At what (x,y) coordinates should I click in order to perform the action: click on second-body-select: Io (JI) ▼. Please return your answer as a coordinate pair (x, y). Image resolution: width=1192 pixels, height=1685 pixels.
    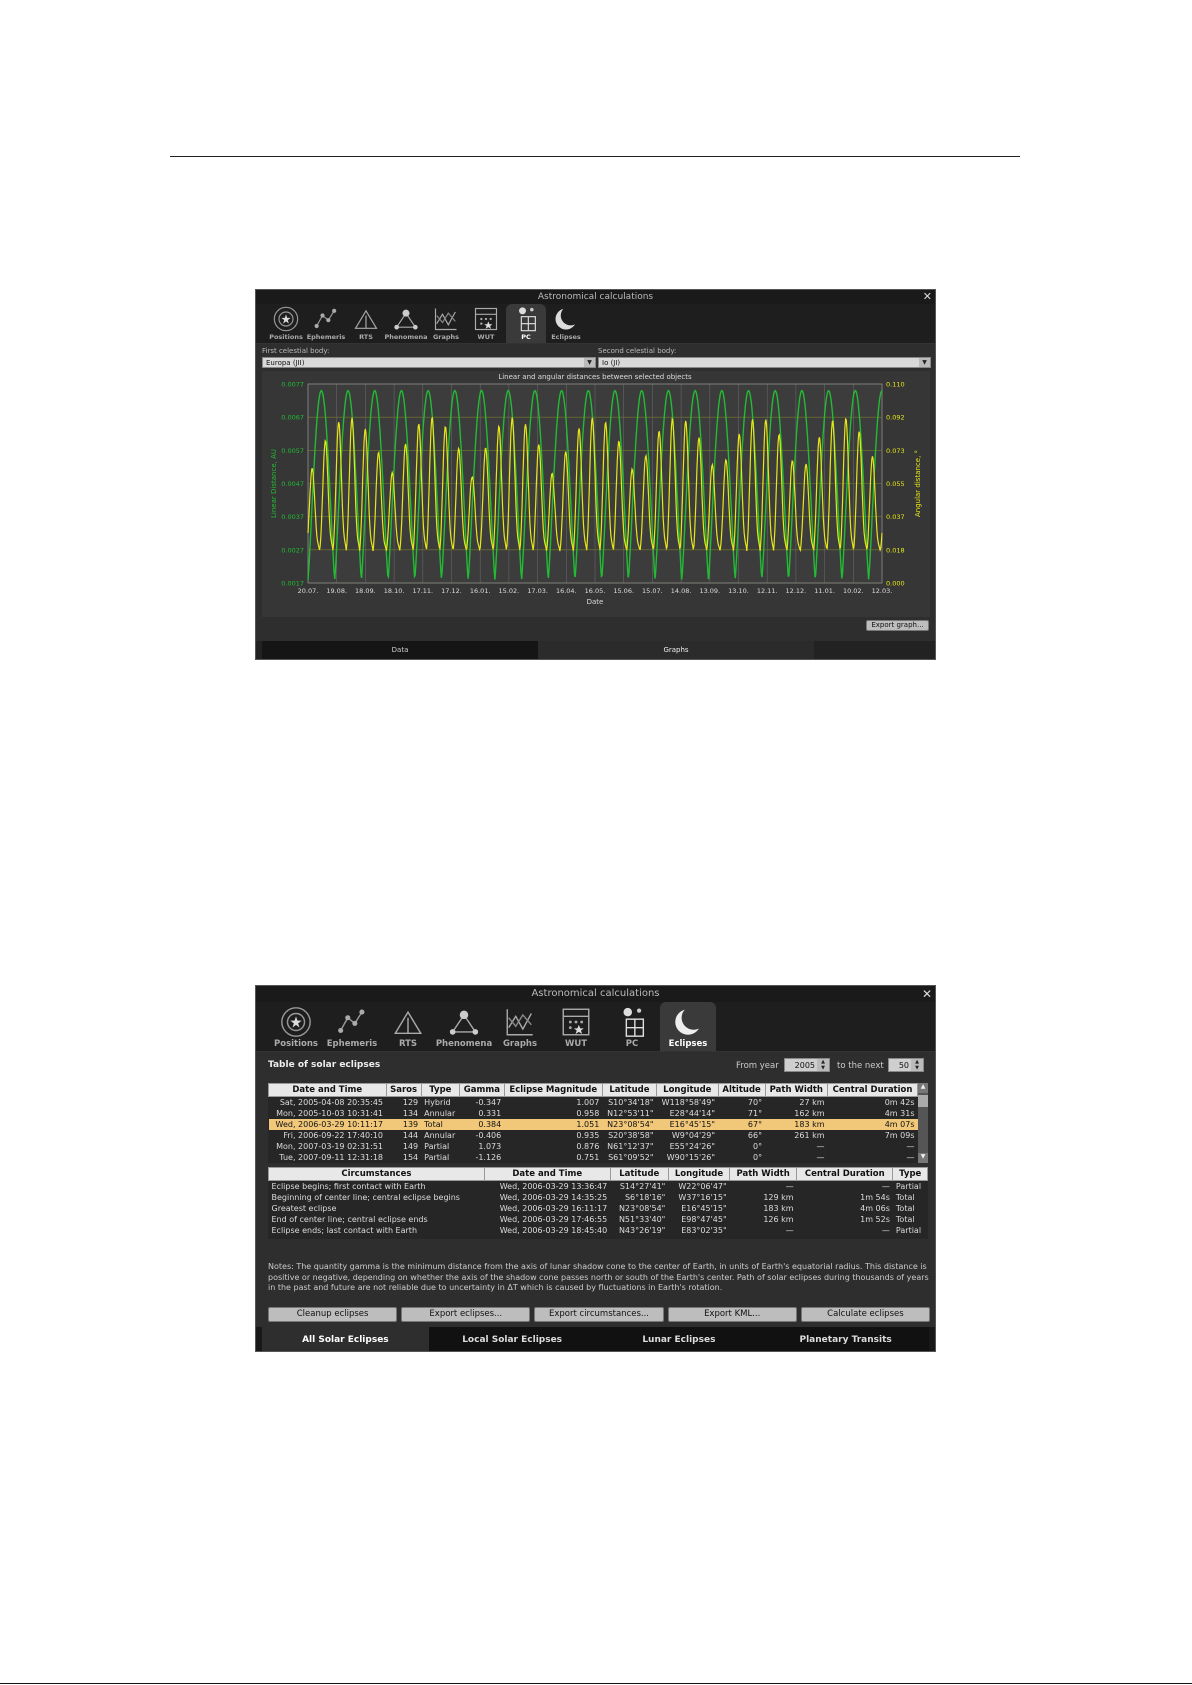
    Looking at the image, I should click on (764, 362).